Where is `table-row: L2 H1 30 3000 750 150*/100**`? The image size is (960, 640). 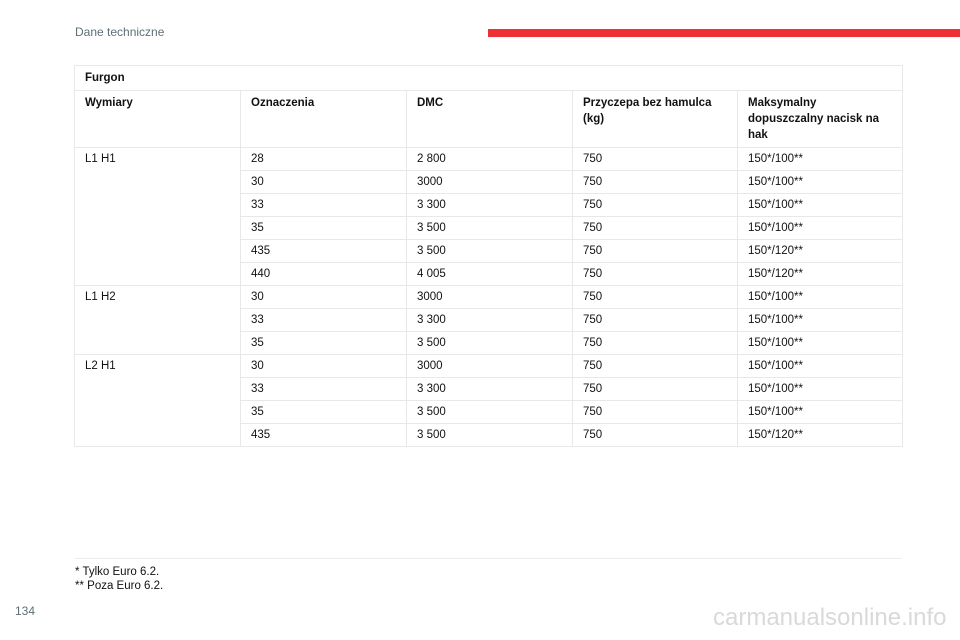 table-row: L2 H1 30 3000 750 150*/100** is located at coordinates (489, 400).